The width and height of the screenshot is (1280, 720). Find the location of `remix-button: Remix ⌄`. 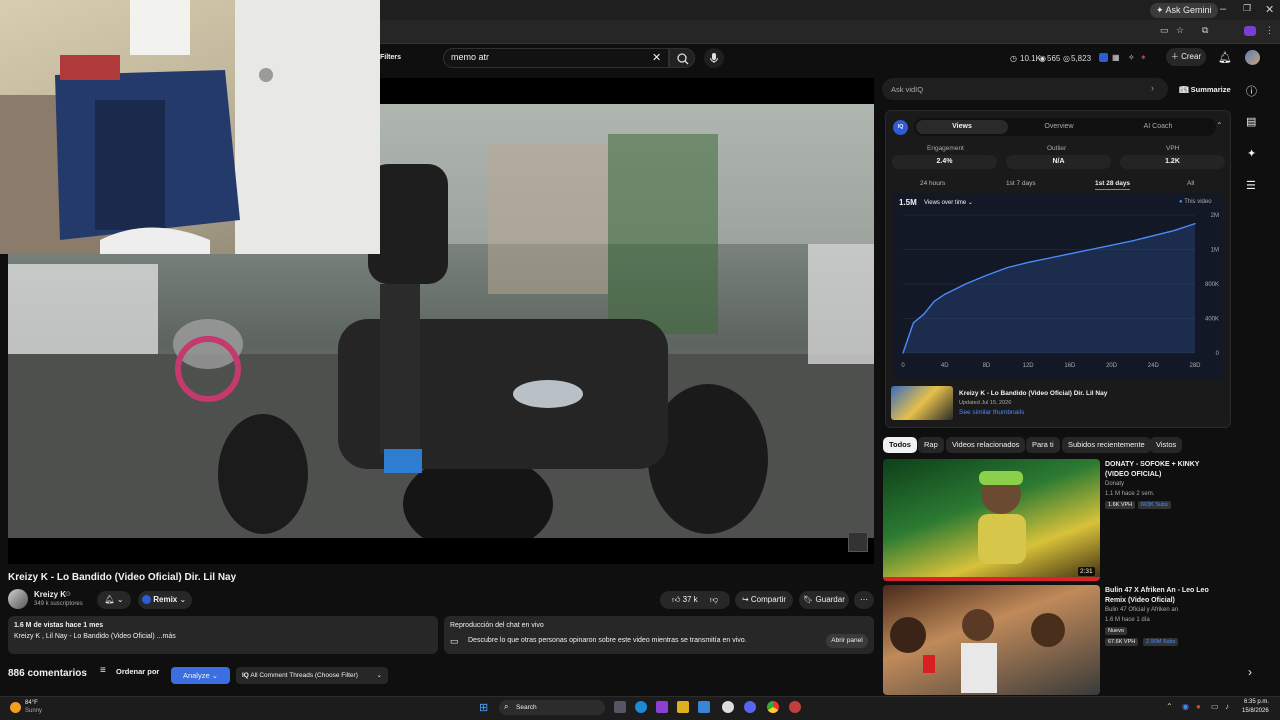

remix-button: Remix ⌄ is located at coordinates (165, 600).